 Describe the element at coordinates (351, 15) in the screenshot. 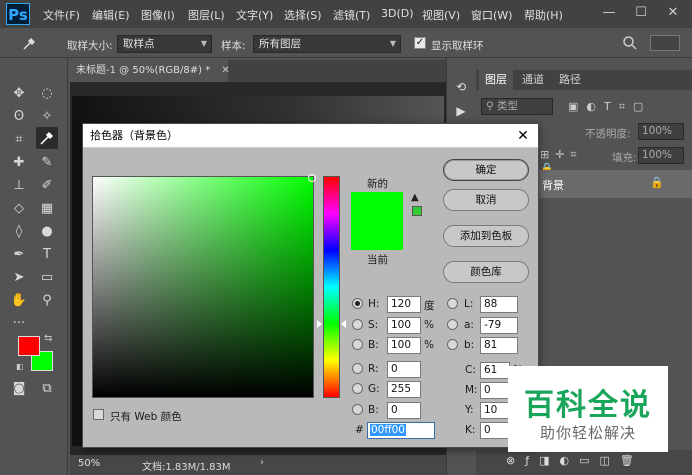

I see `menu-filter: 滤镜(T)` at that location.